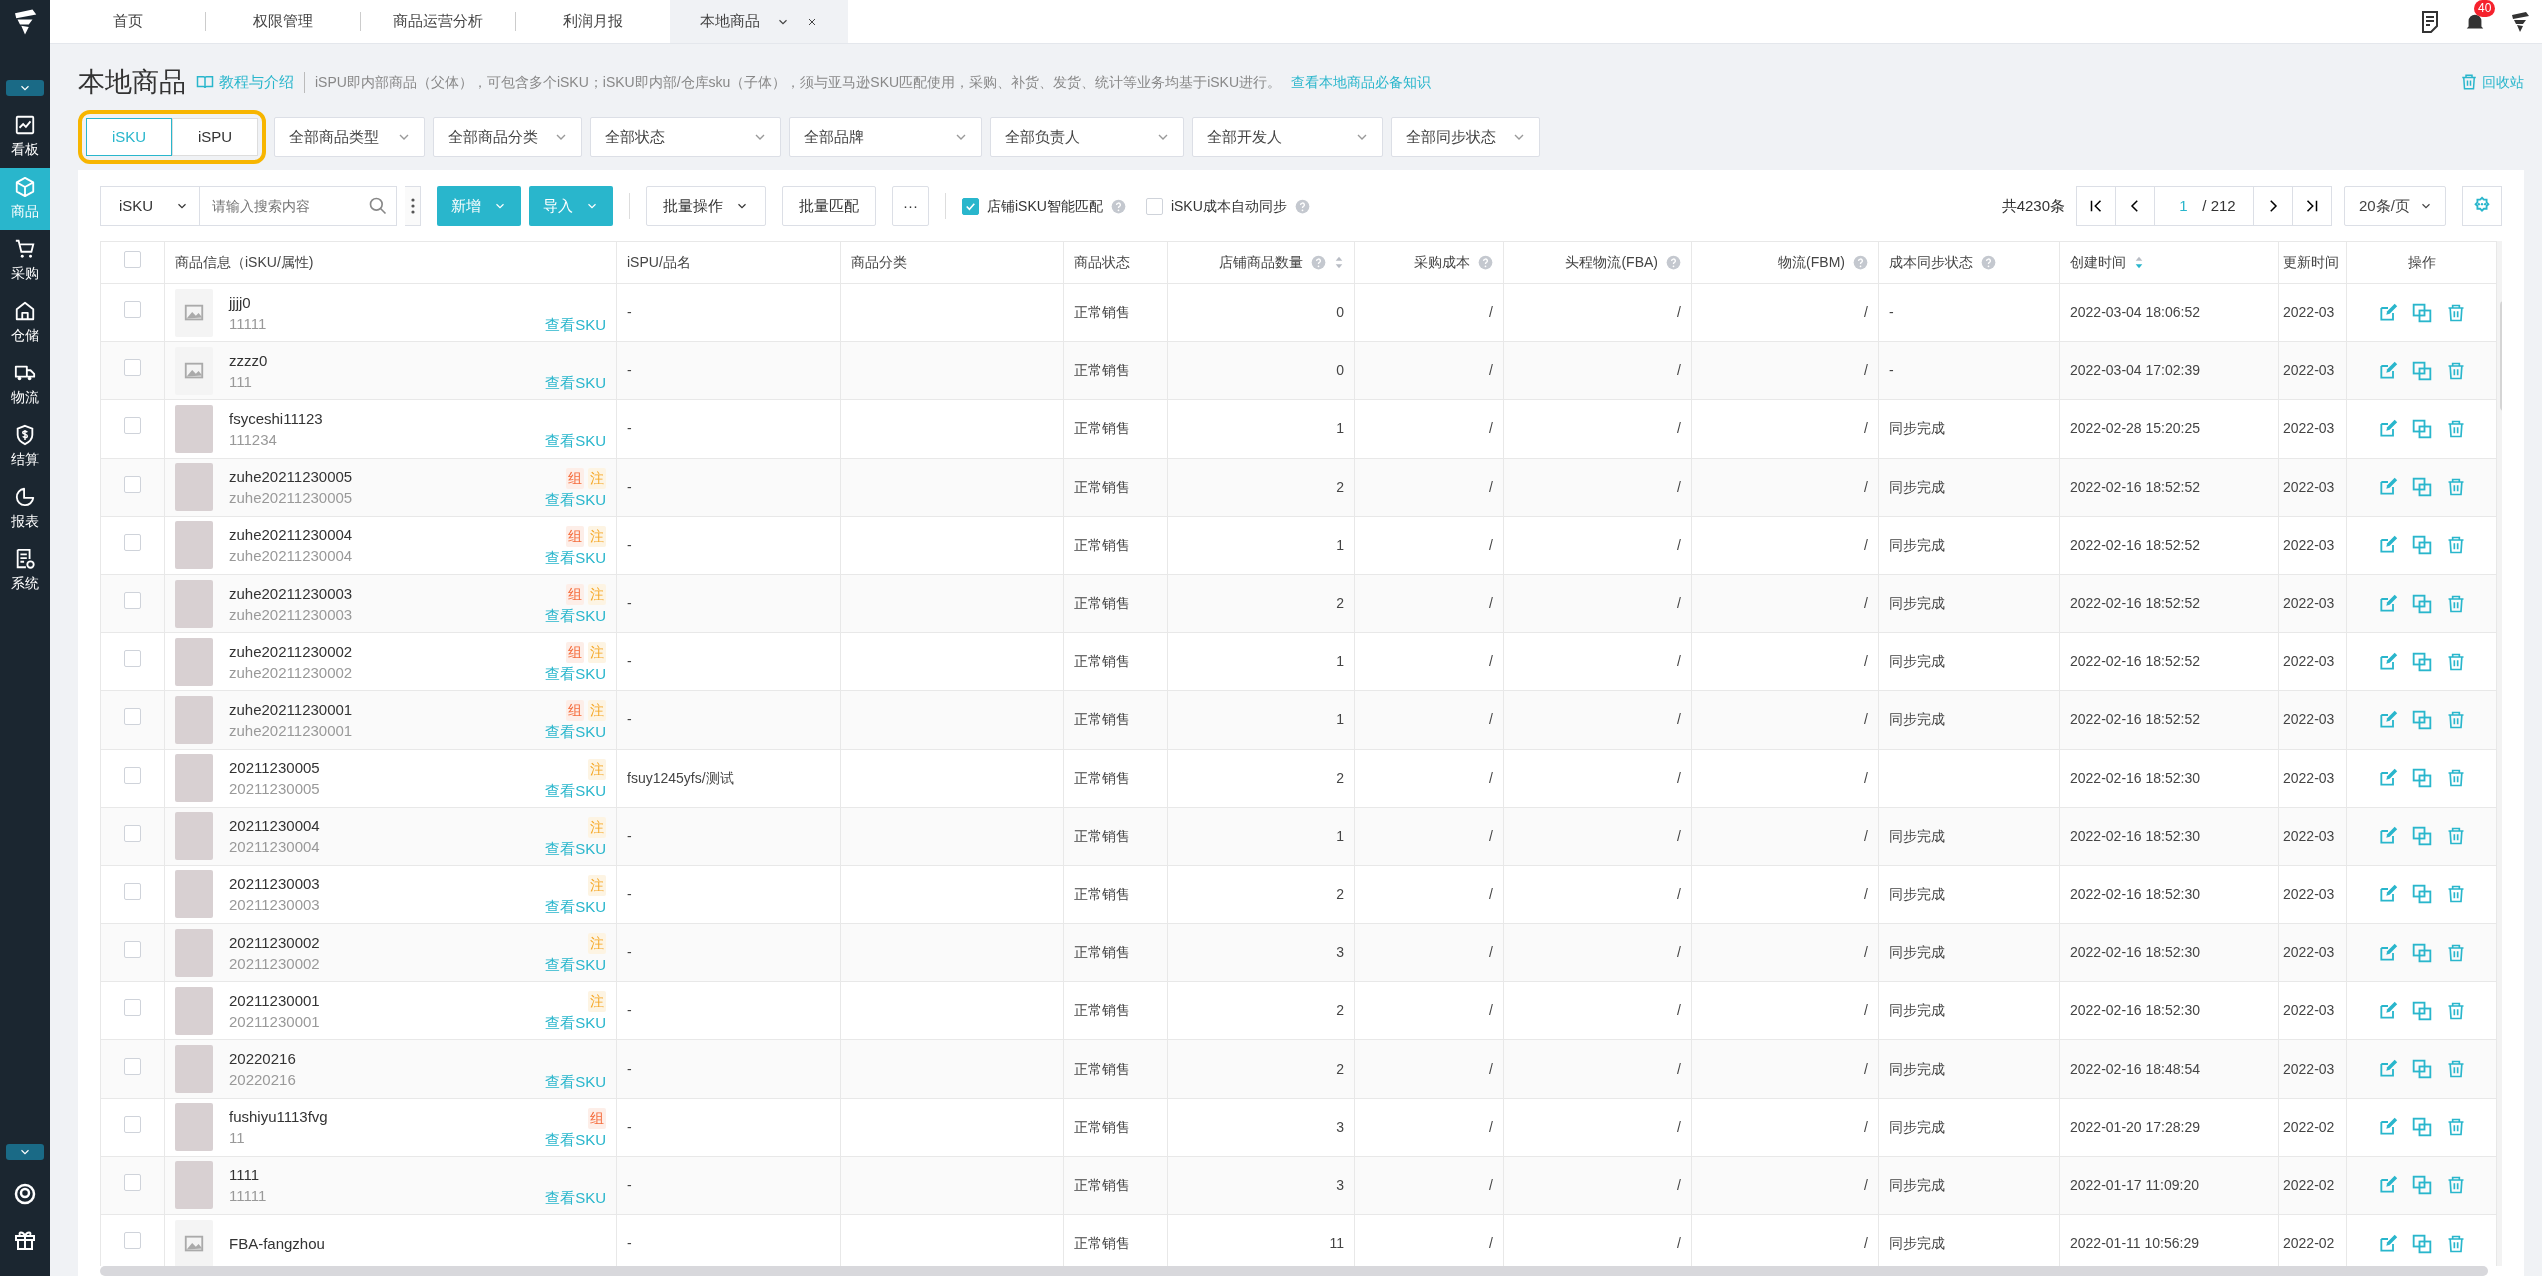  What do you see at coordinates (2482, 206) in the screenshot?
I see `column-settings-button` at bounding box center [2482, 206].